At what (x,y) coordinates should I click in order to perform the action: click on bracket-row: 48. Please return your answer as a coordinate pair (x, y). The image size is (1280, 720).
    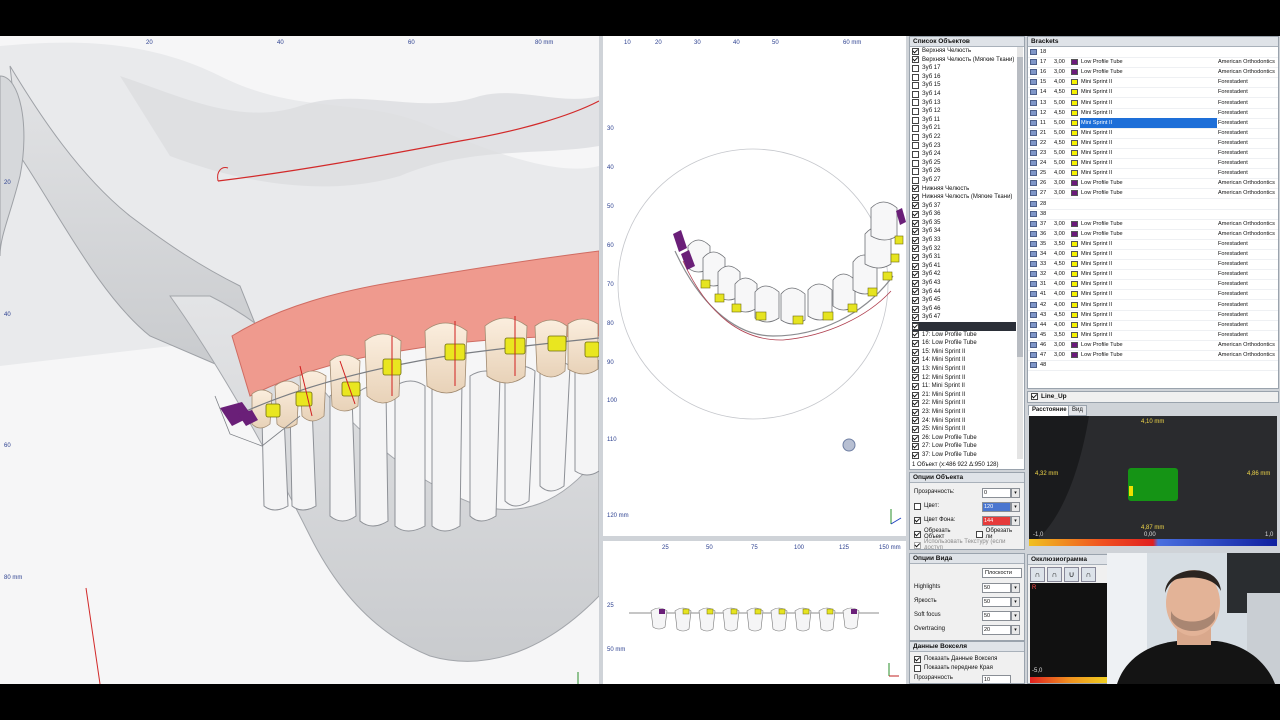
    Looking at the image, I should click on (1153, 366).